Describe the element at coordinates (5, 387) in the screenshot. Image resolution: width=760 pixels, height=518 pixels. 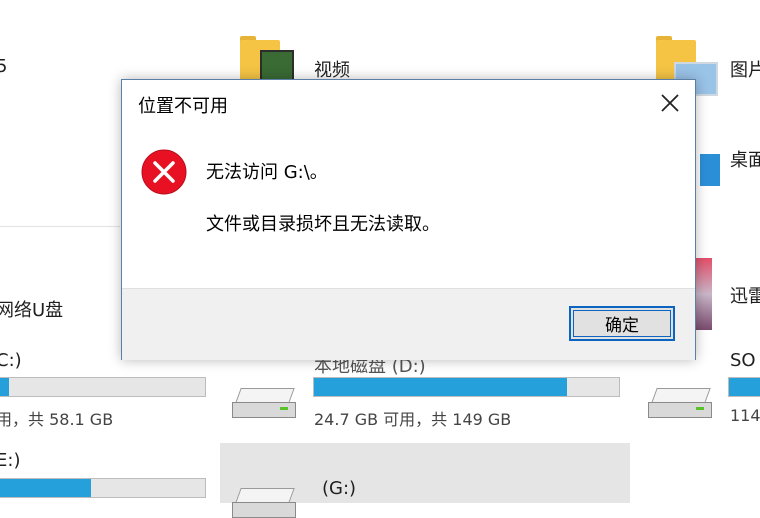
I see `drive-c-usage-fill` at that location.